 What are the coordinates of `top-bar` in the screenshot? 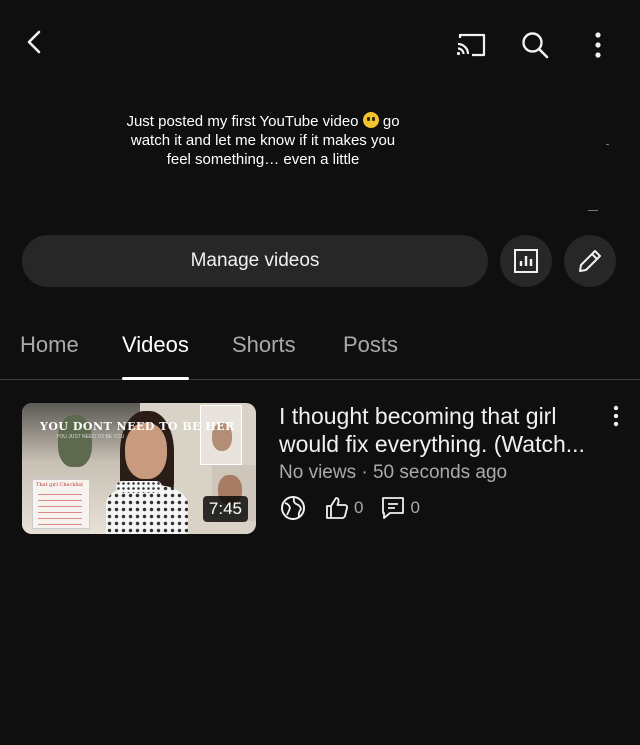 It's located at (320, 45).